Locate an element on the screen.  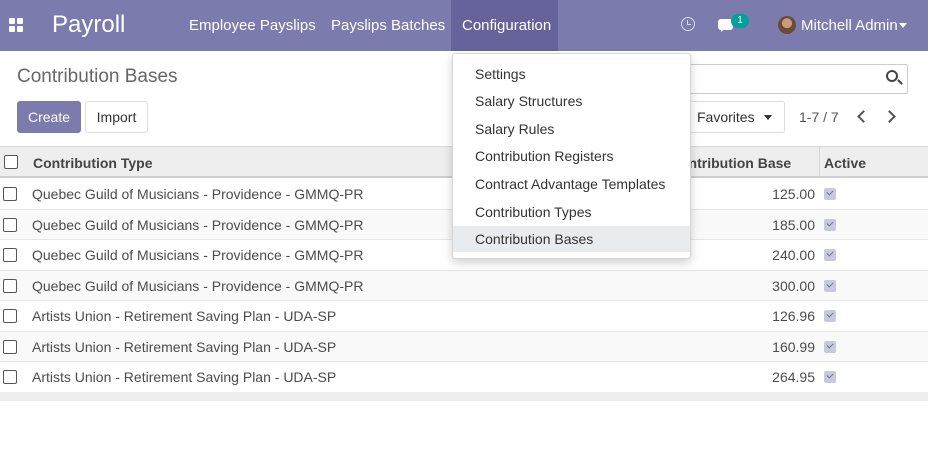
search-input is located at coordinates (794, 79).